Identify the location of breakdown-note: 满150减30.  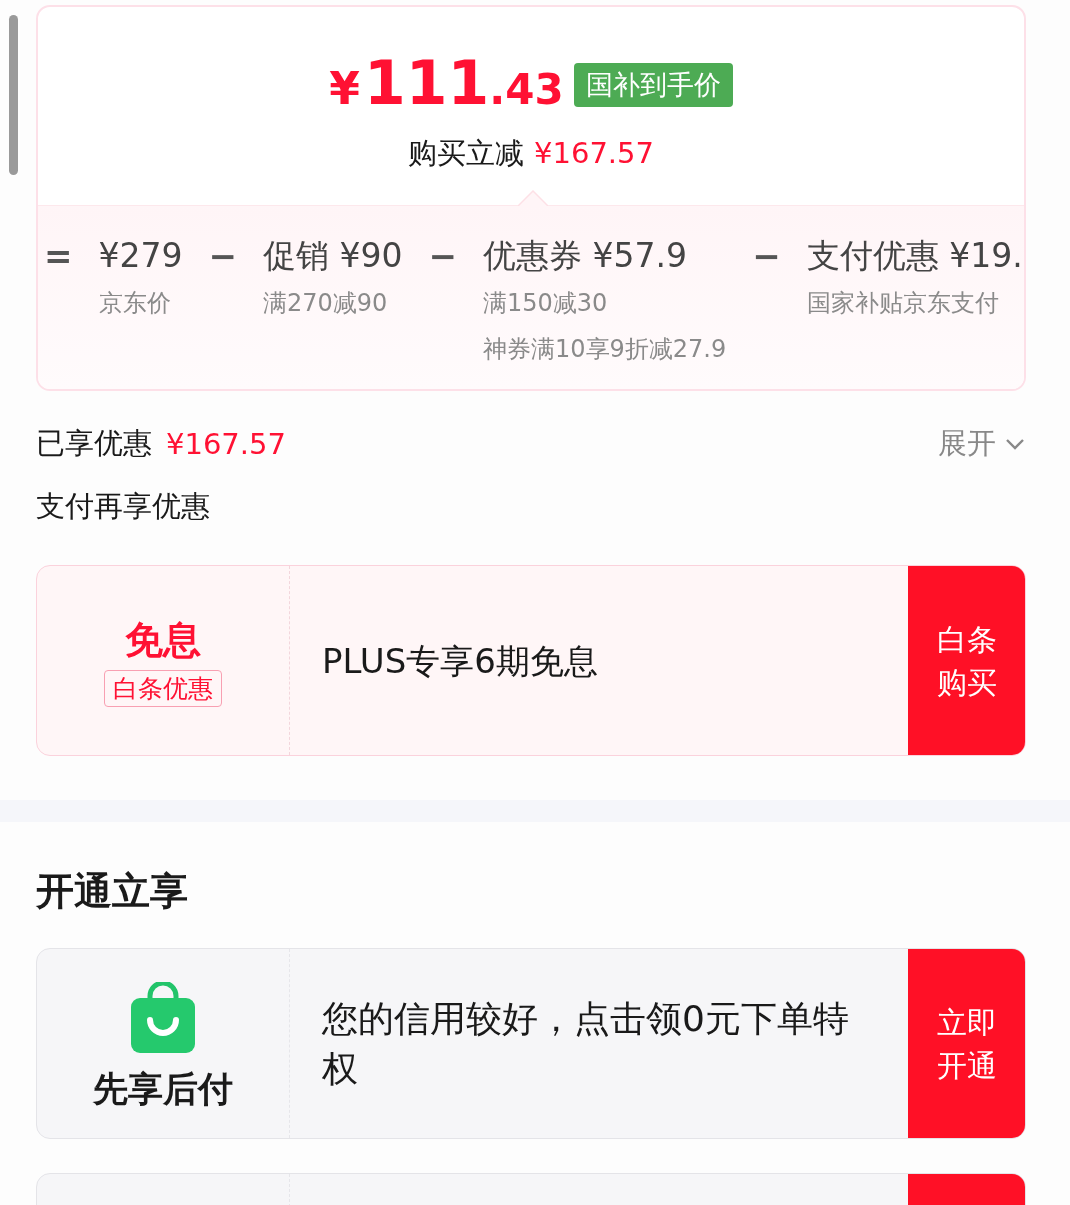
(545, 303).